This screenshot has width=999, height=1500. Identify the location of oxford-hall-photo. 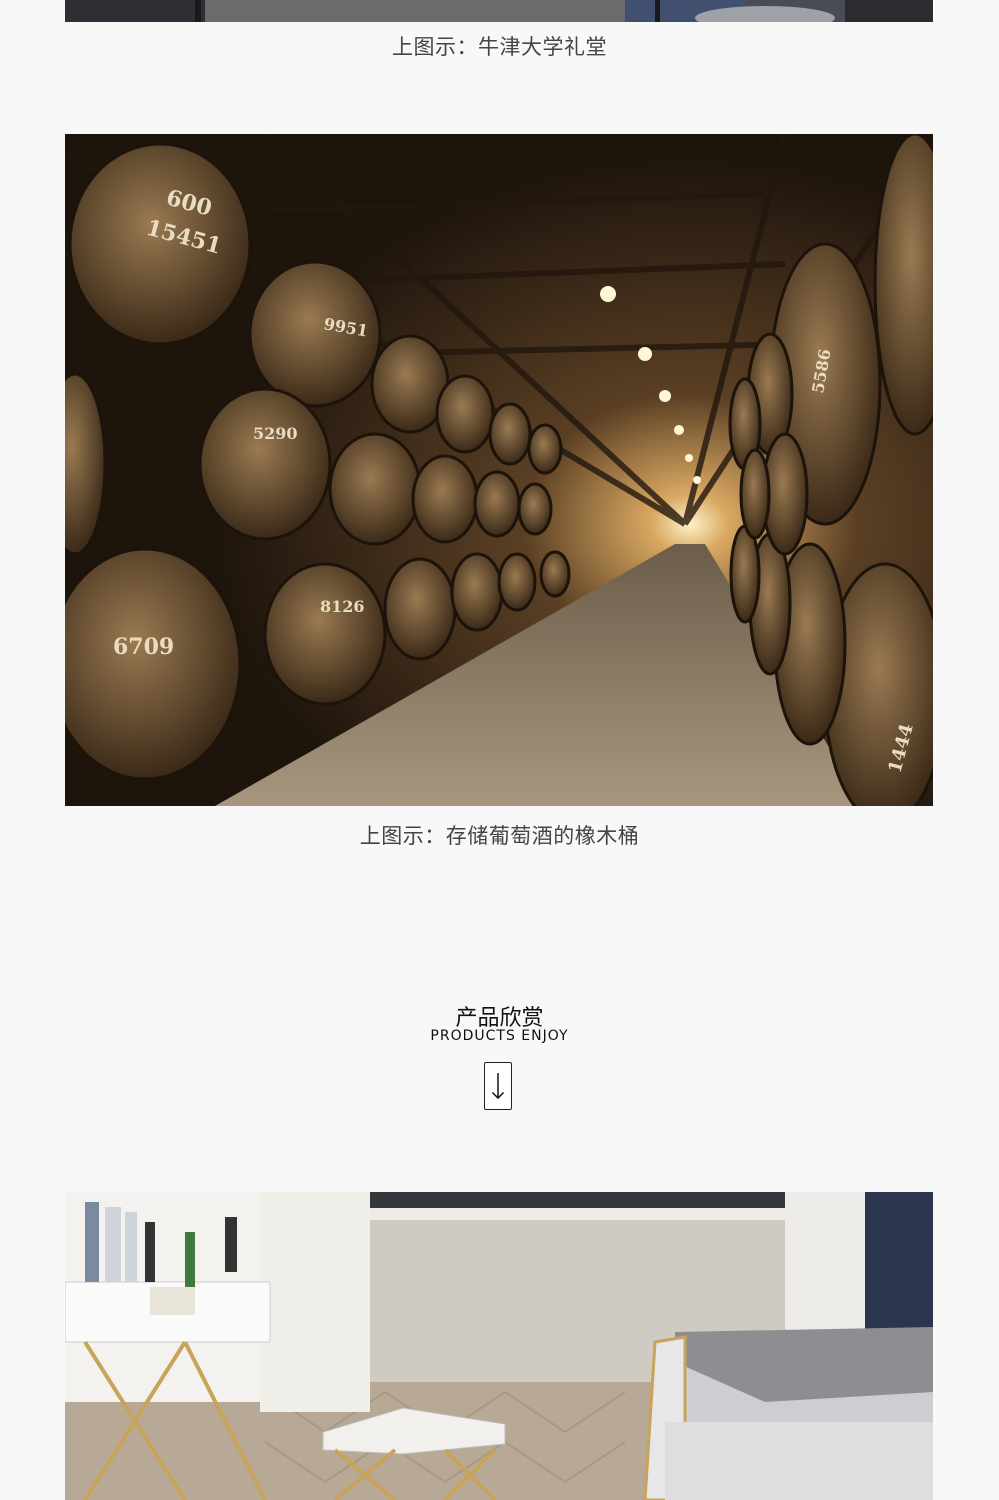
(499, 11).